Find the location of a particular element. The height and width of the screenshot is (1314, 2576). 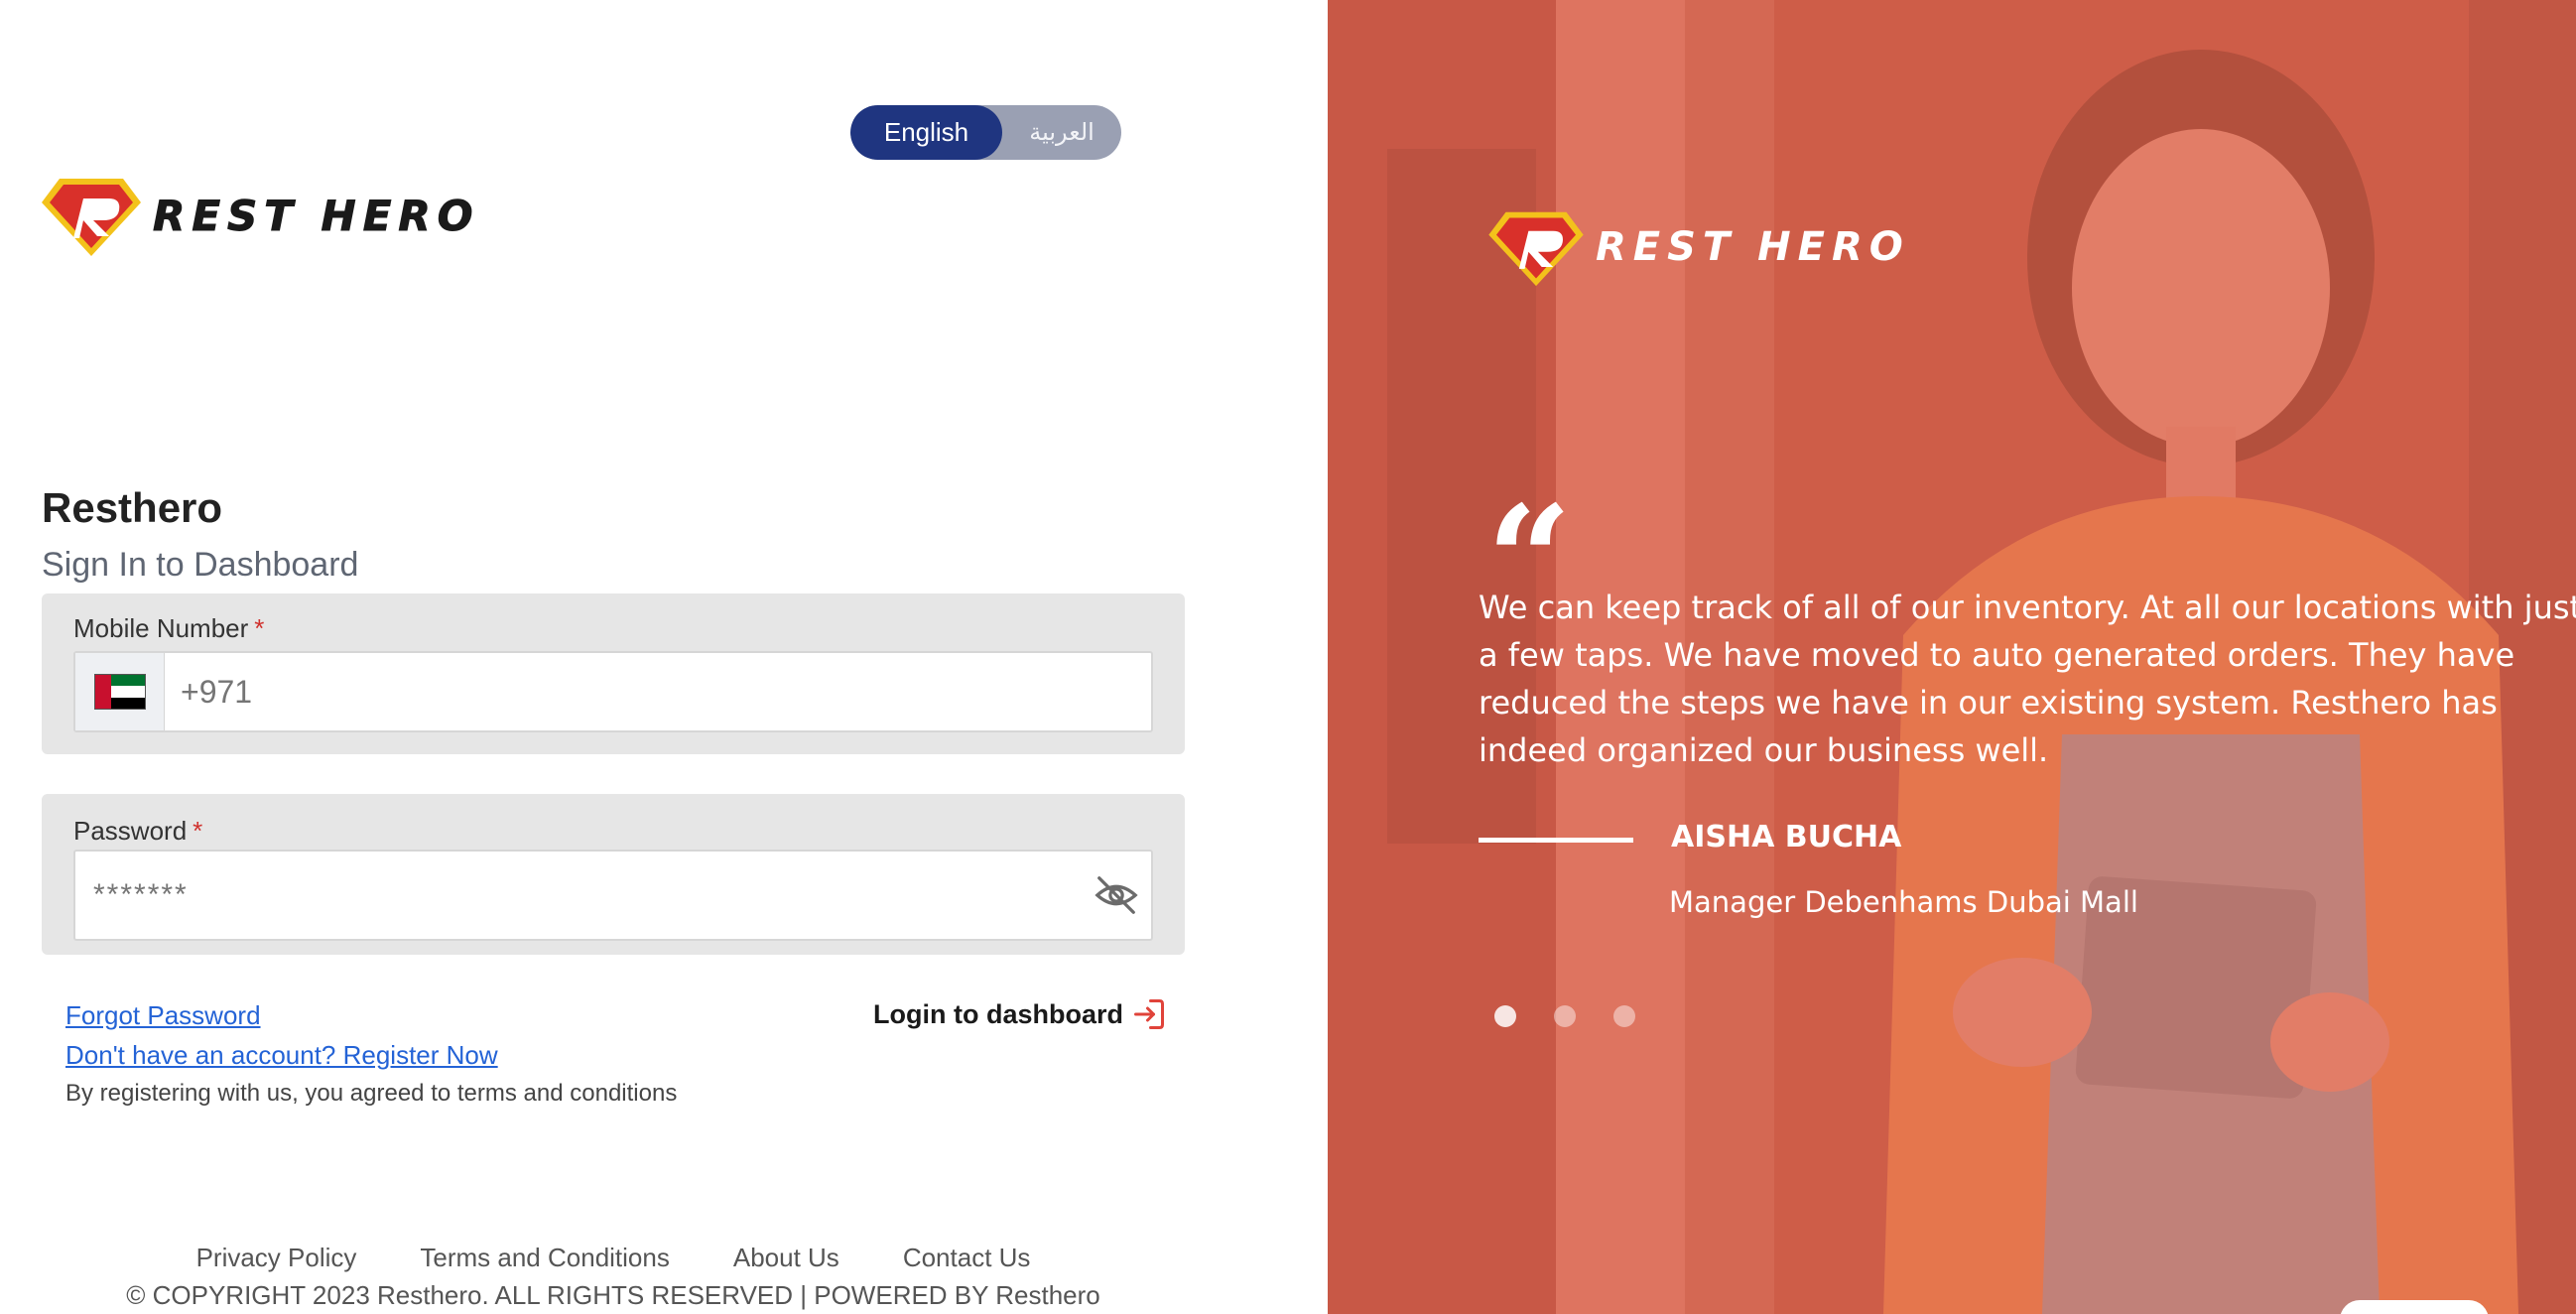

language-option-english: English is located at coordinates (926, 133).